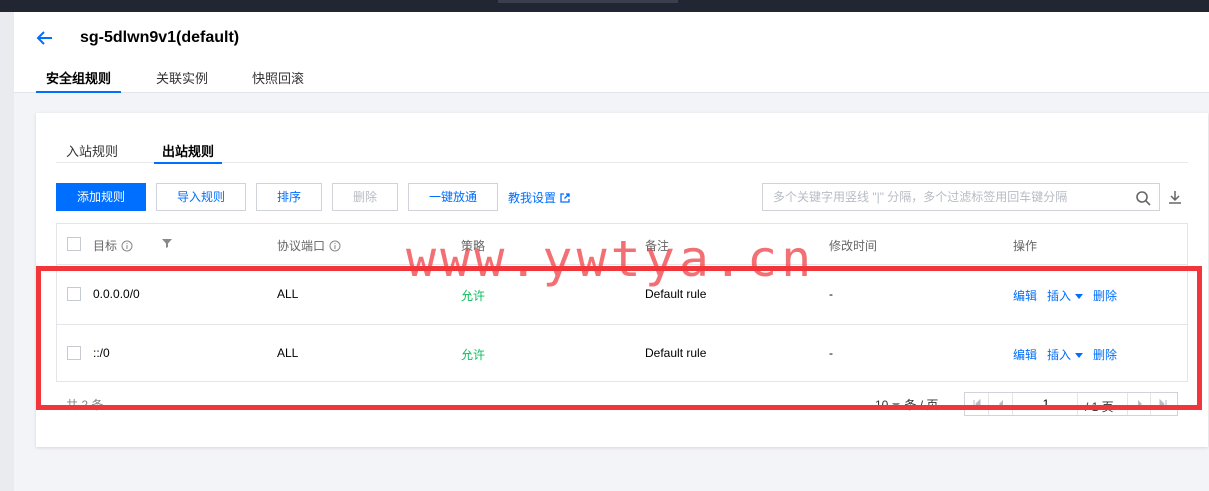 The image size is (1209, 491). What do you see at coordinates (604, 6) in the screenshot?
I see `top-bar` at bounding box center [604, 6].